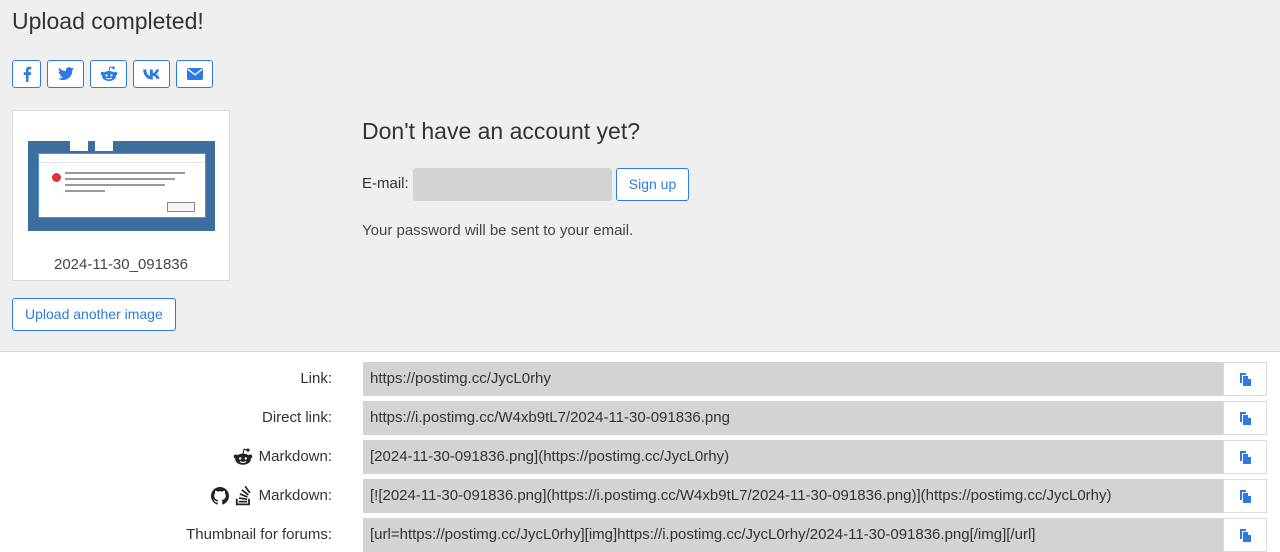 This screenshot has height=552, width=1280. What do you see at coordinates (56, 177) in the screenshot?
I see `error-icon` at bounding box center [56, 177].